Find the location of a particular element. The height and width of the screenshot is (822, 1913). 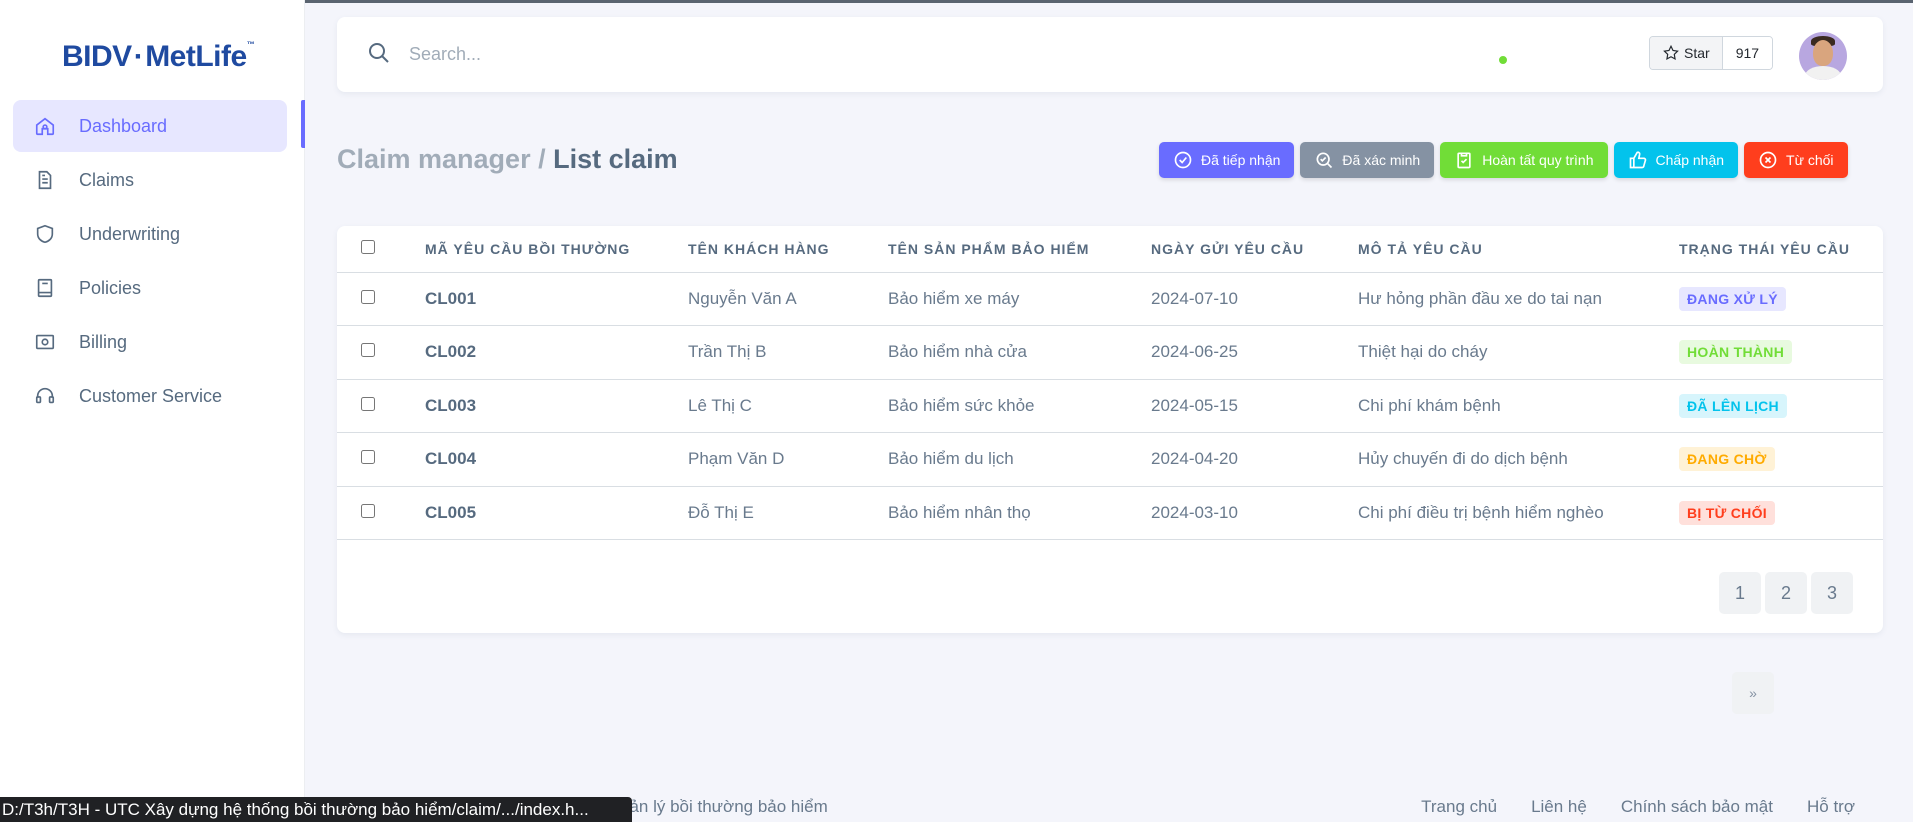

customer-name: Nguyễn Văn A is located at coordinates (788, 299).